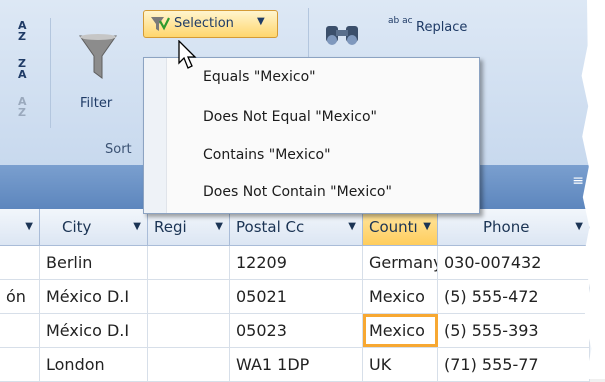 The height and width of the screenshot is (382, 605). I want to click on find-binoculars-icon, so click(342, 33).